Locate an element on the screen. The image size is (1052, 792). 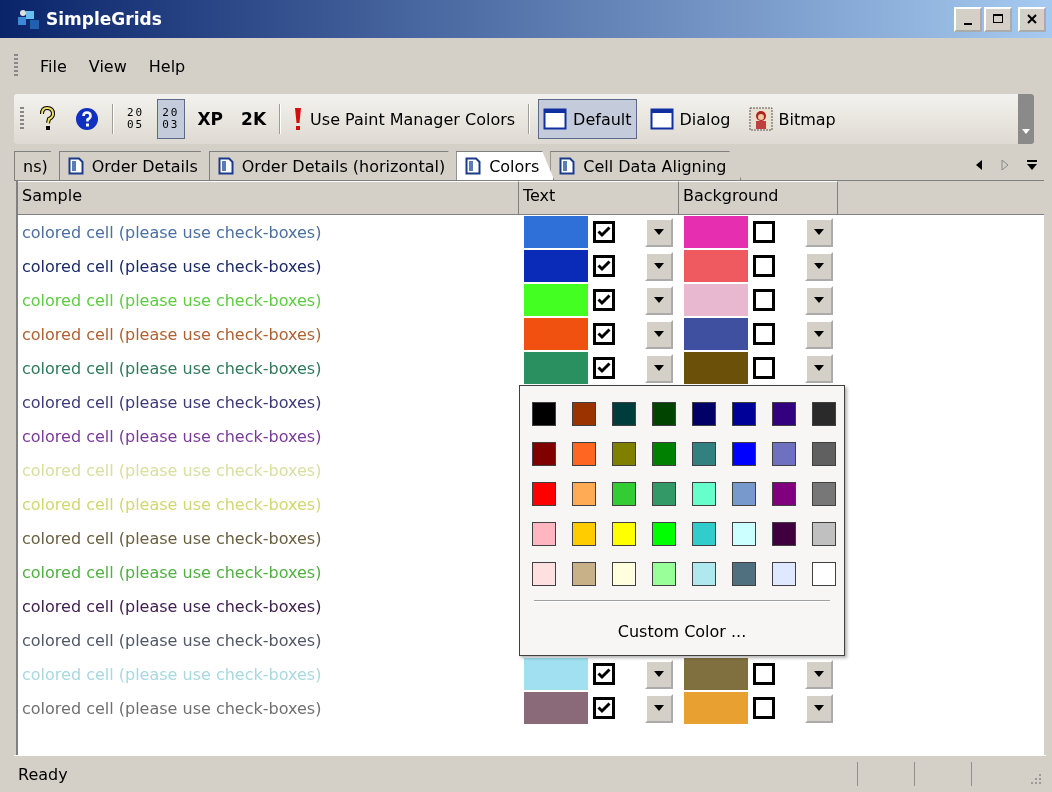
close-button is located at coordinates (1032, 19).